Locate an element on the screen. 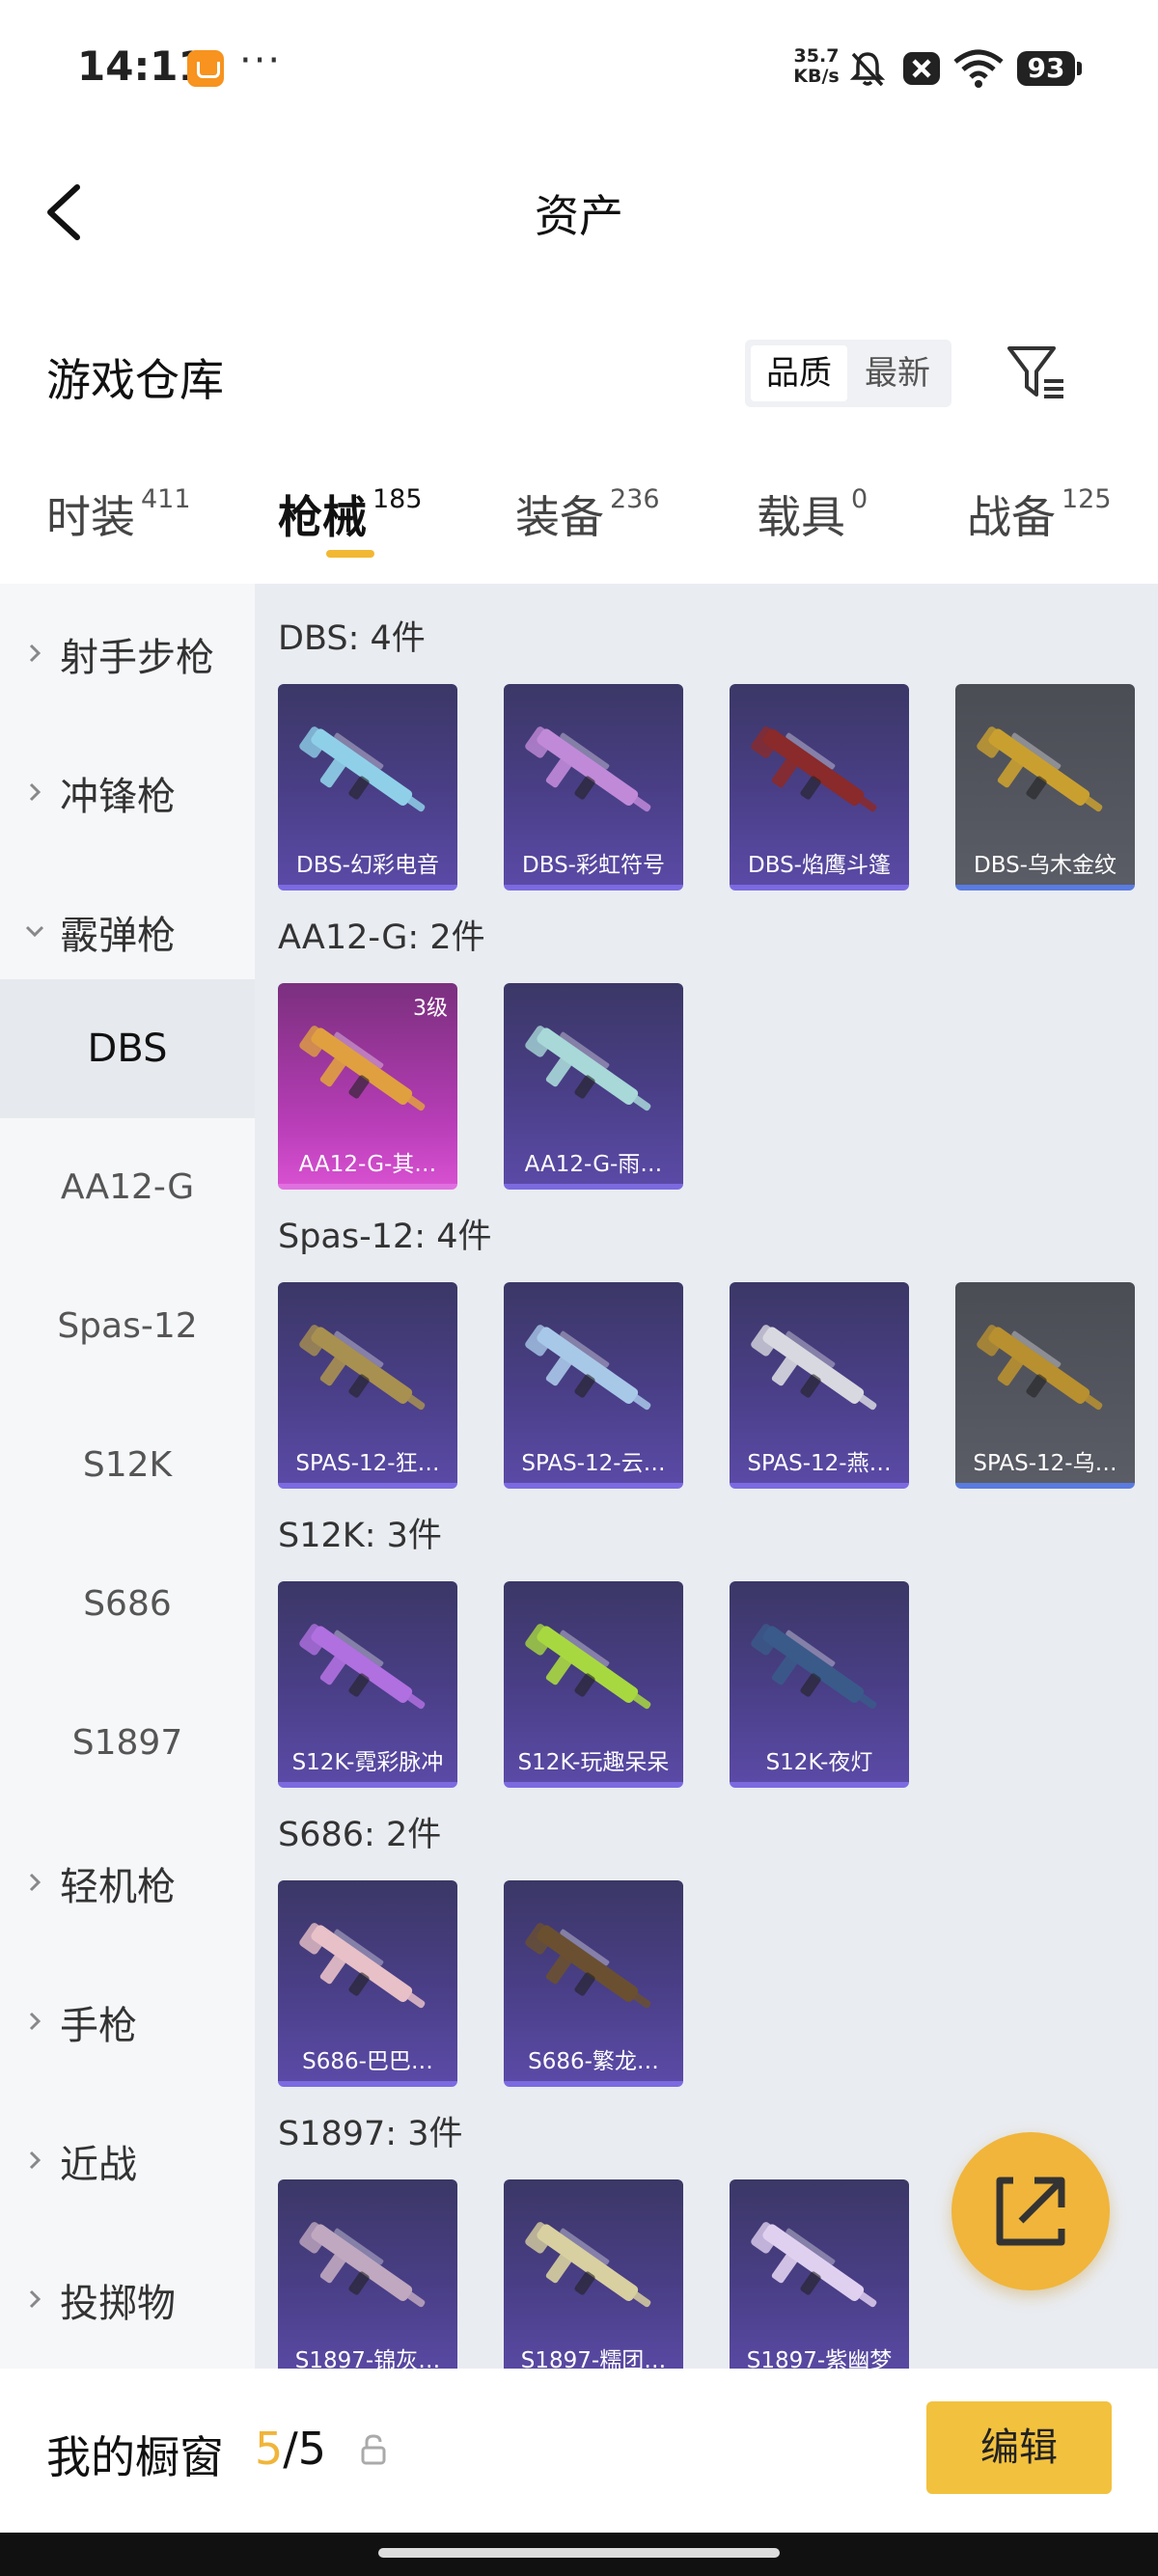 The image size is (1158, 2576). home-gesture-handle is located at coordinates (579, 2553).